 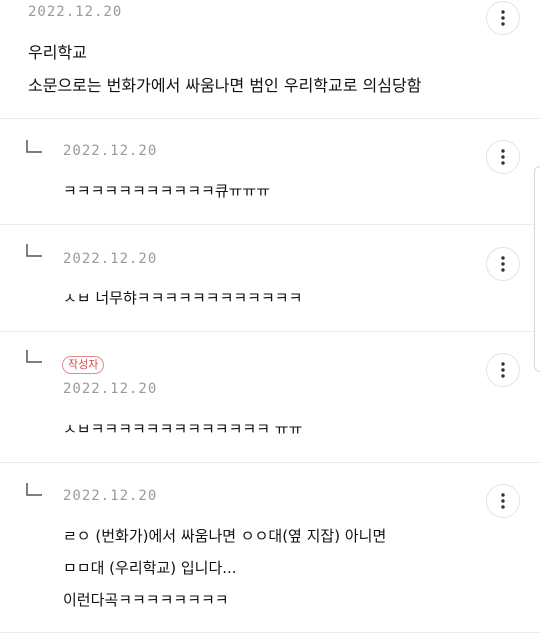 What do you see at coordinates (537, 269) in the screenshot?
I see `scrollbar` at bounding box center [537, 269].